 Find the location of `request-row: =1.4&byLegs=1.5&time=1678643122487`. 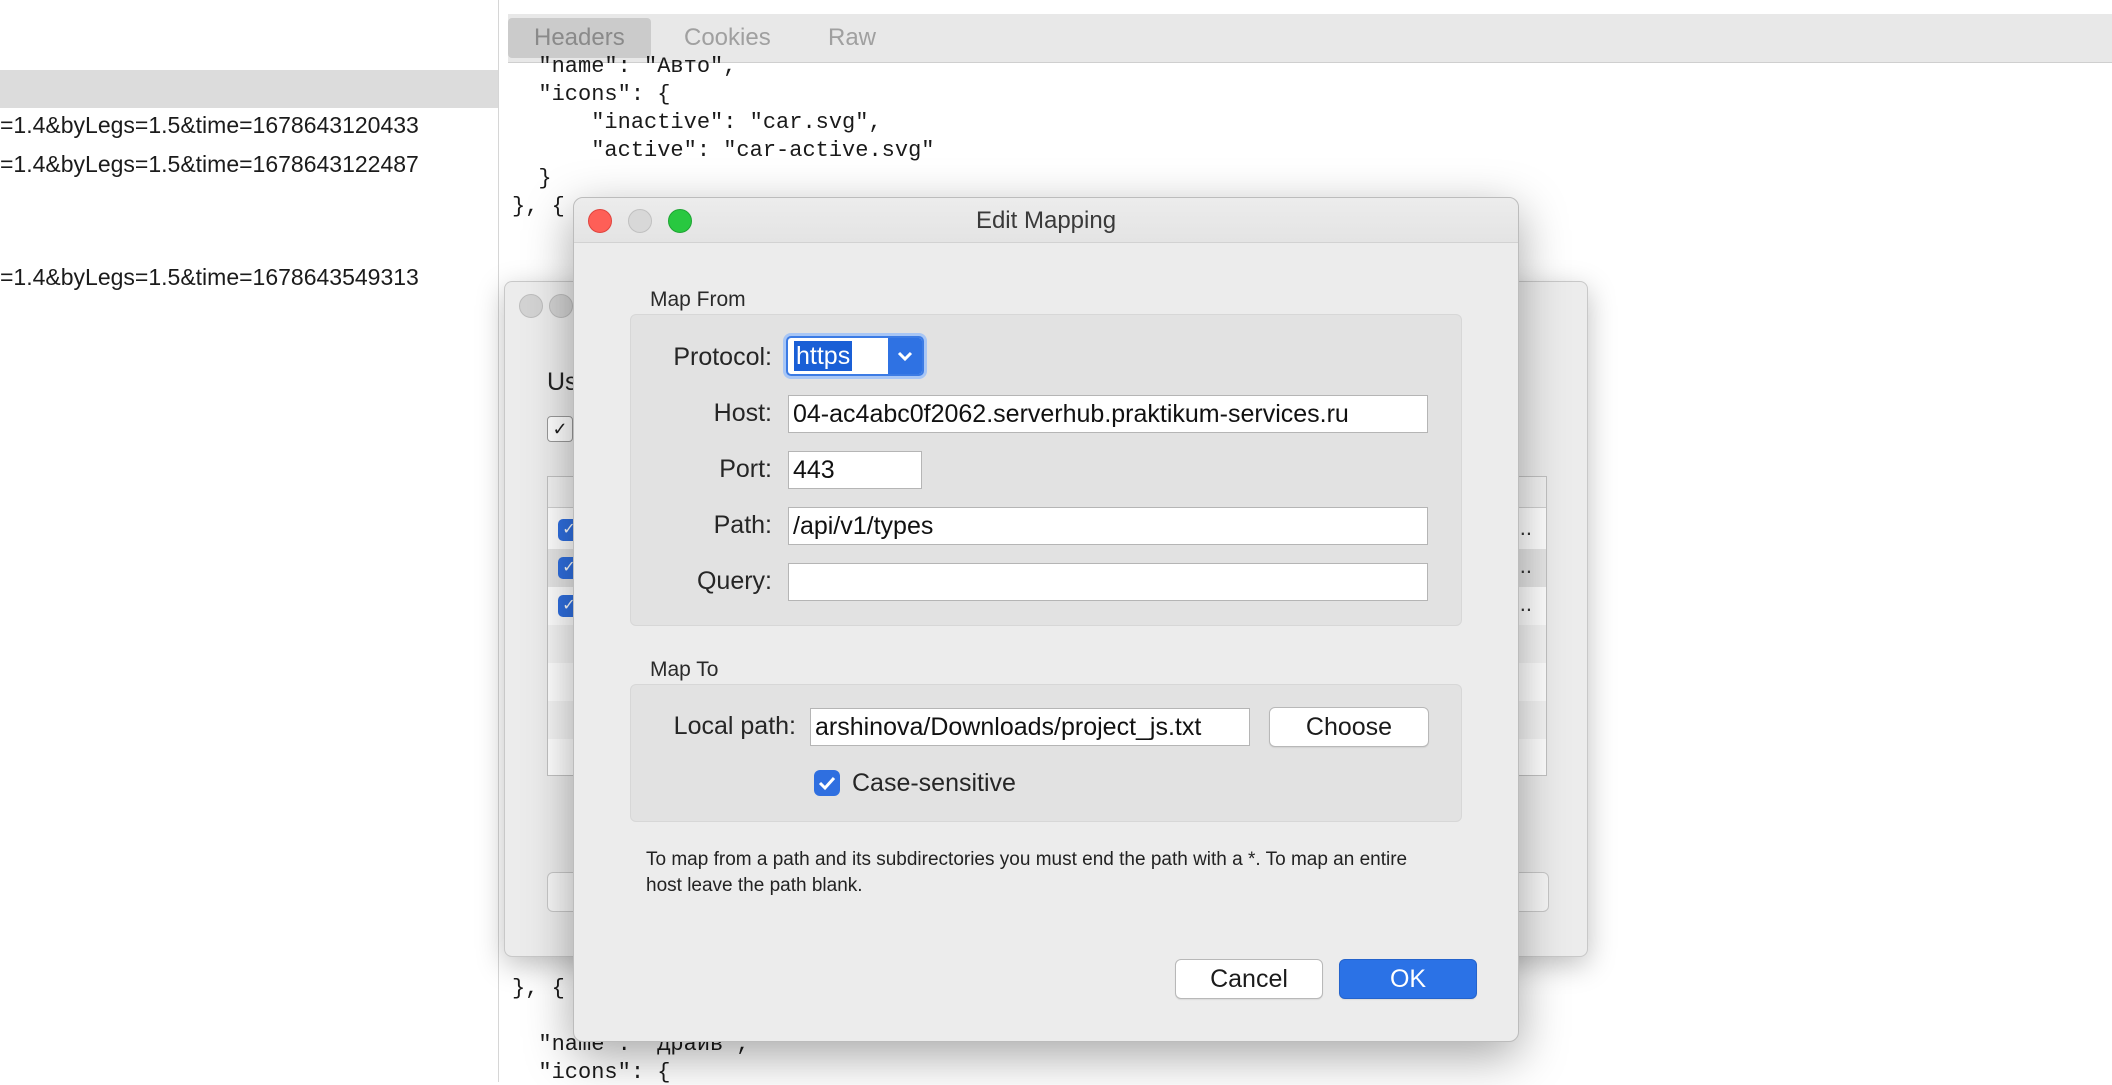

request-row: =1.4&byLegs=1.5&time=1678643122487 is located at coordinates (249, 164).